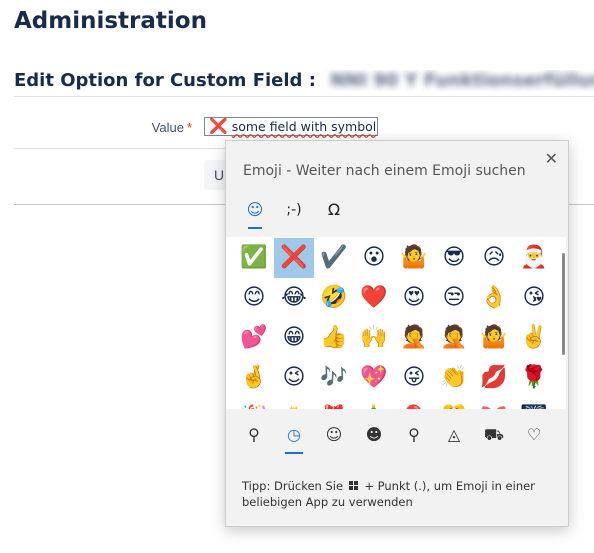 The image size is (594, 553). Describe the element at coordinates (374, 298) in the screenshot. I see `emoji-cell: ❤️` at that location.